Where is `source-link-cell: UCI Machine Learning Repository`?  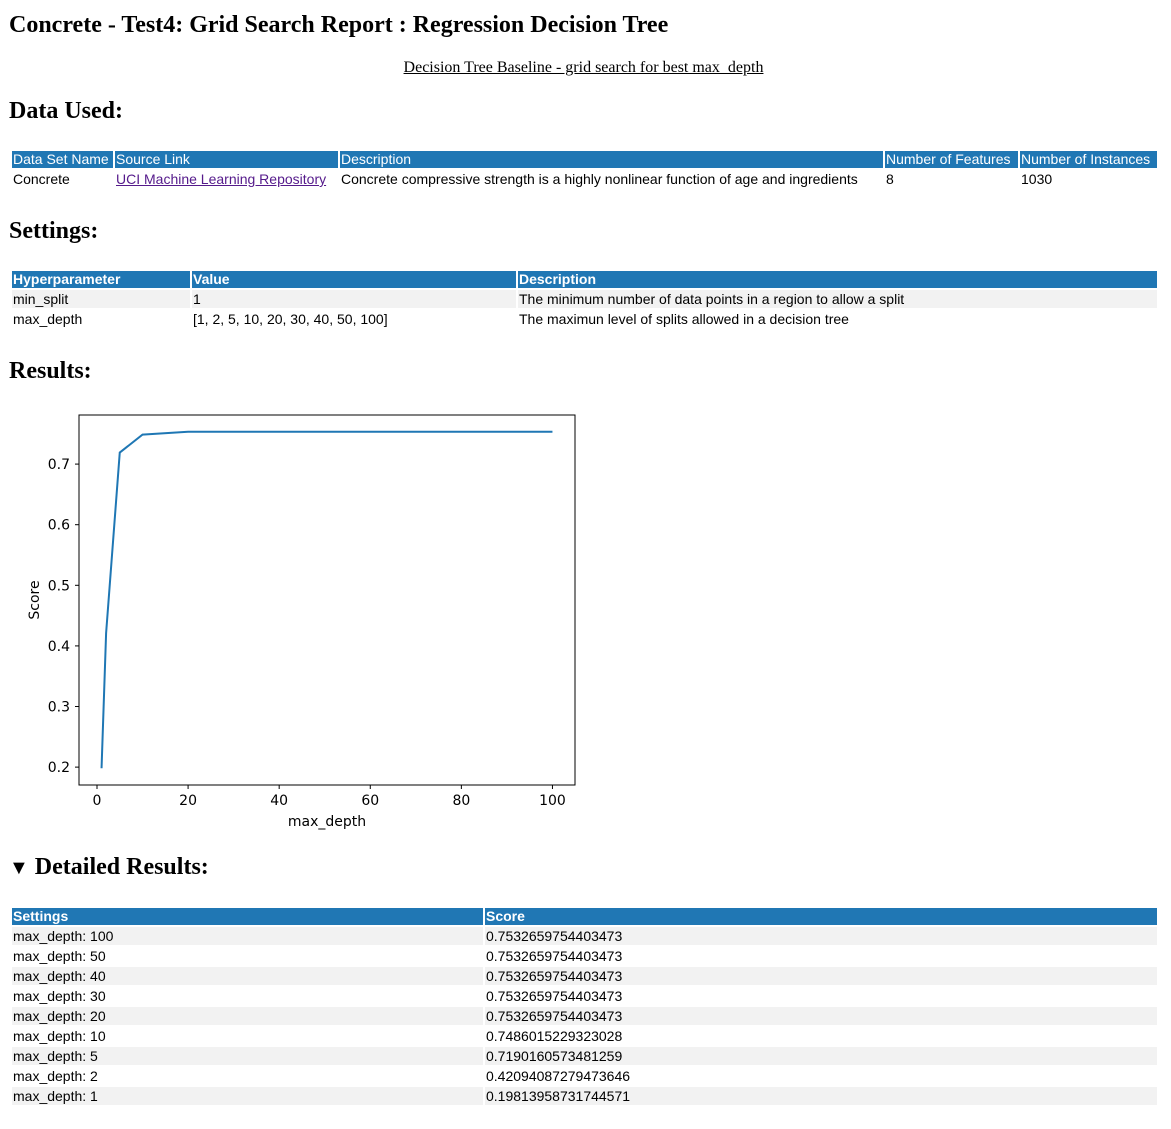
source-link-cell: UCI Machine Learning Repository is located at coordinates (226, 179).